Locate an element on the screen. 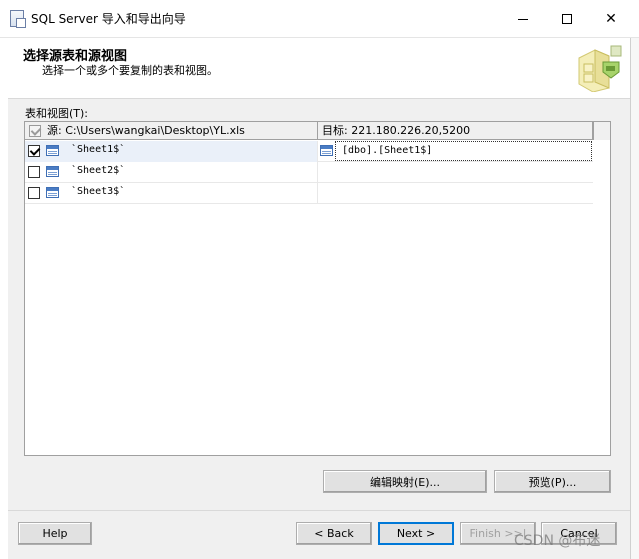 This screenshot has width=639, height=559. source-column-header: 源: C:\Users\wangkai\Desktop\YL.xls is located at coordinates (171, 131).